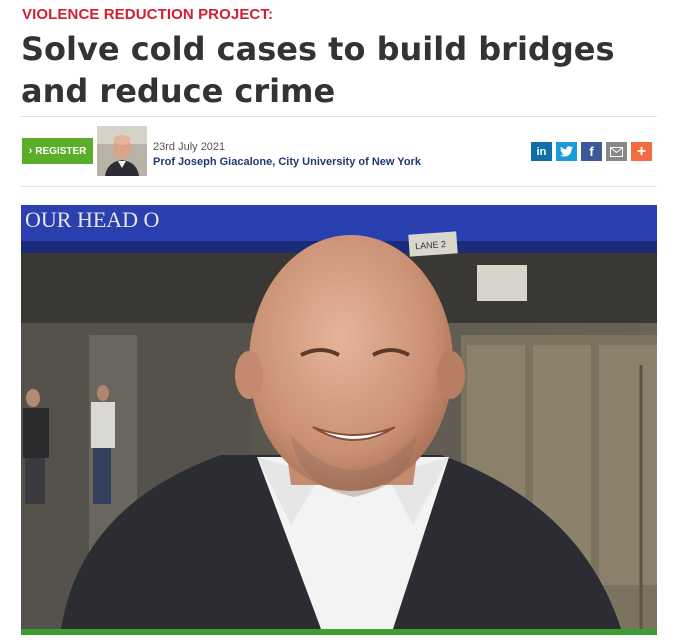  I want to click on email-icon, so click(616, 151).